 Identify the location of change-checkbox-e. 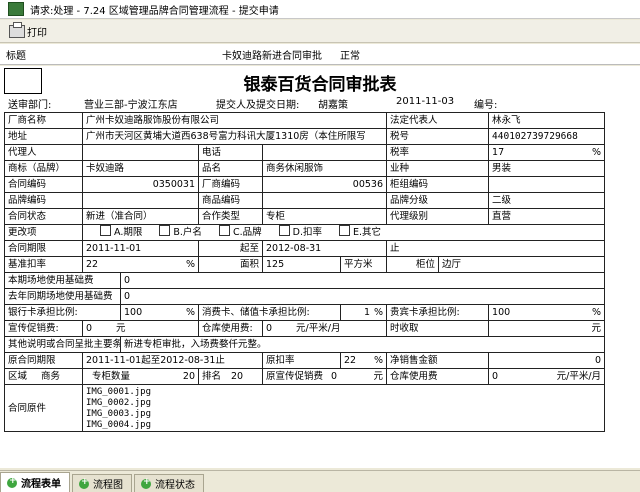
(345, 230).